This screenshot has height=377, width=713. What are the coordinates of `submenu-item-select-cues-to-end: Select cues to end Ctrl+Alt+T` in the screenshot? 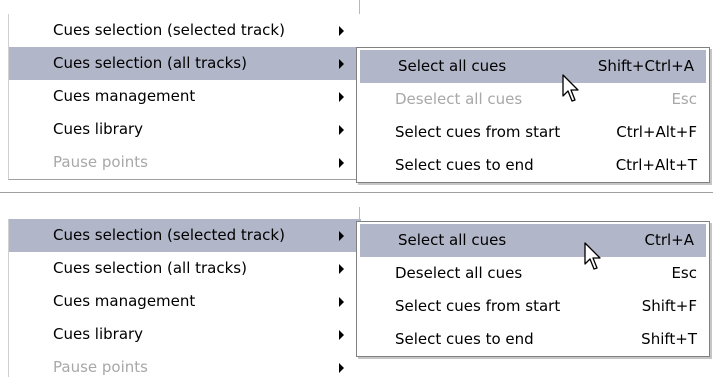 It's located at (533, 165).